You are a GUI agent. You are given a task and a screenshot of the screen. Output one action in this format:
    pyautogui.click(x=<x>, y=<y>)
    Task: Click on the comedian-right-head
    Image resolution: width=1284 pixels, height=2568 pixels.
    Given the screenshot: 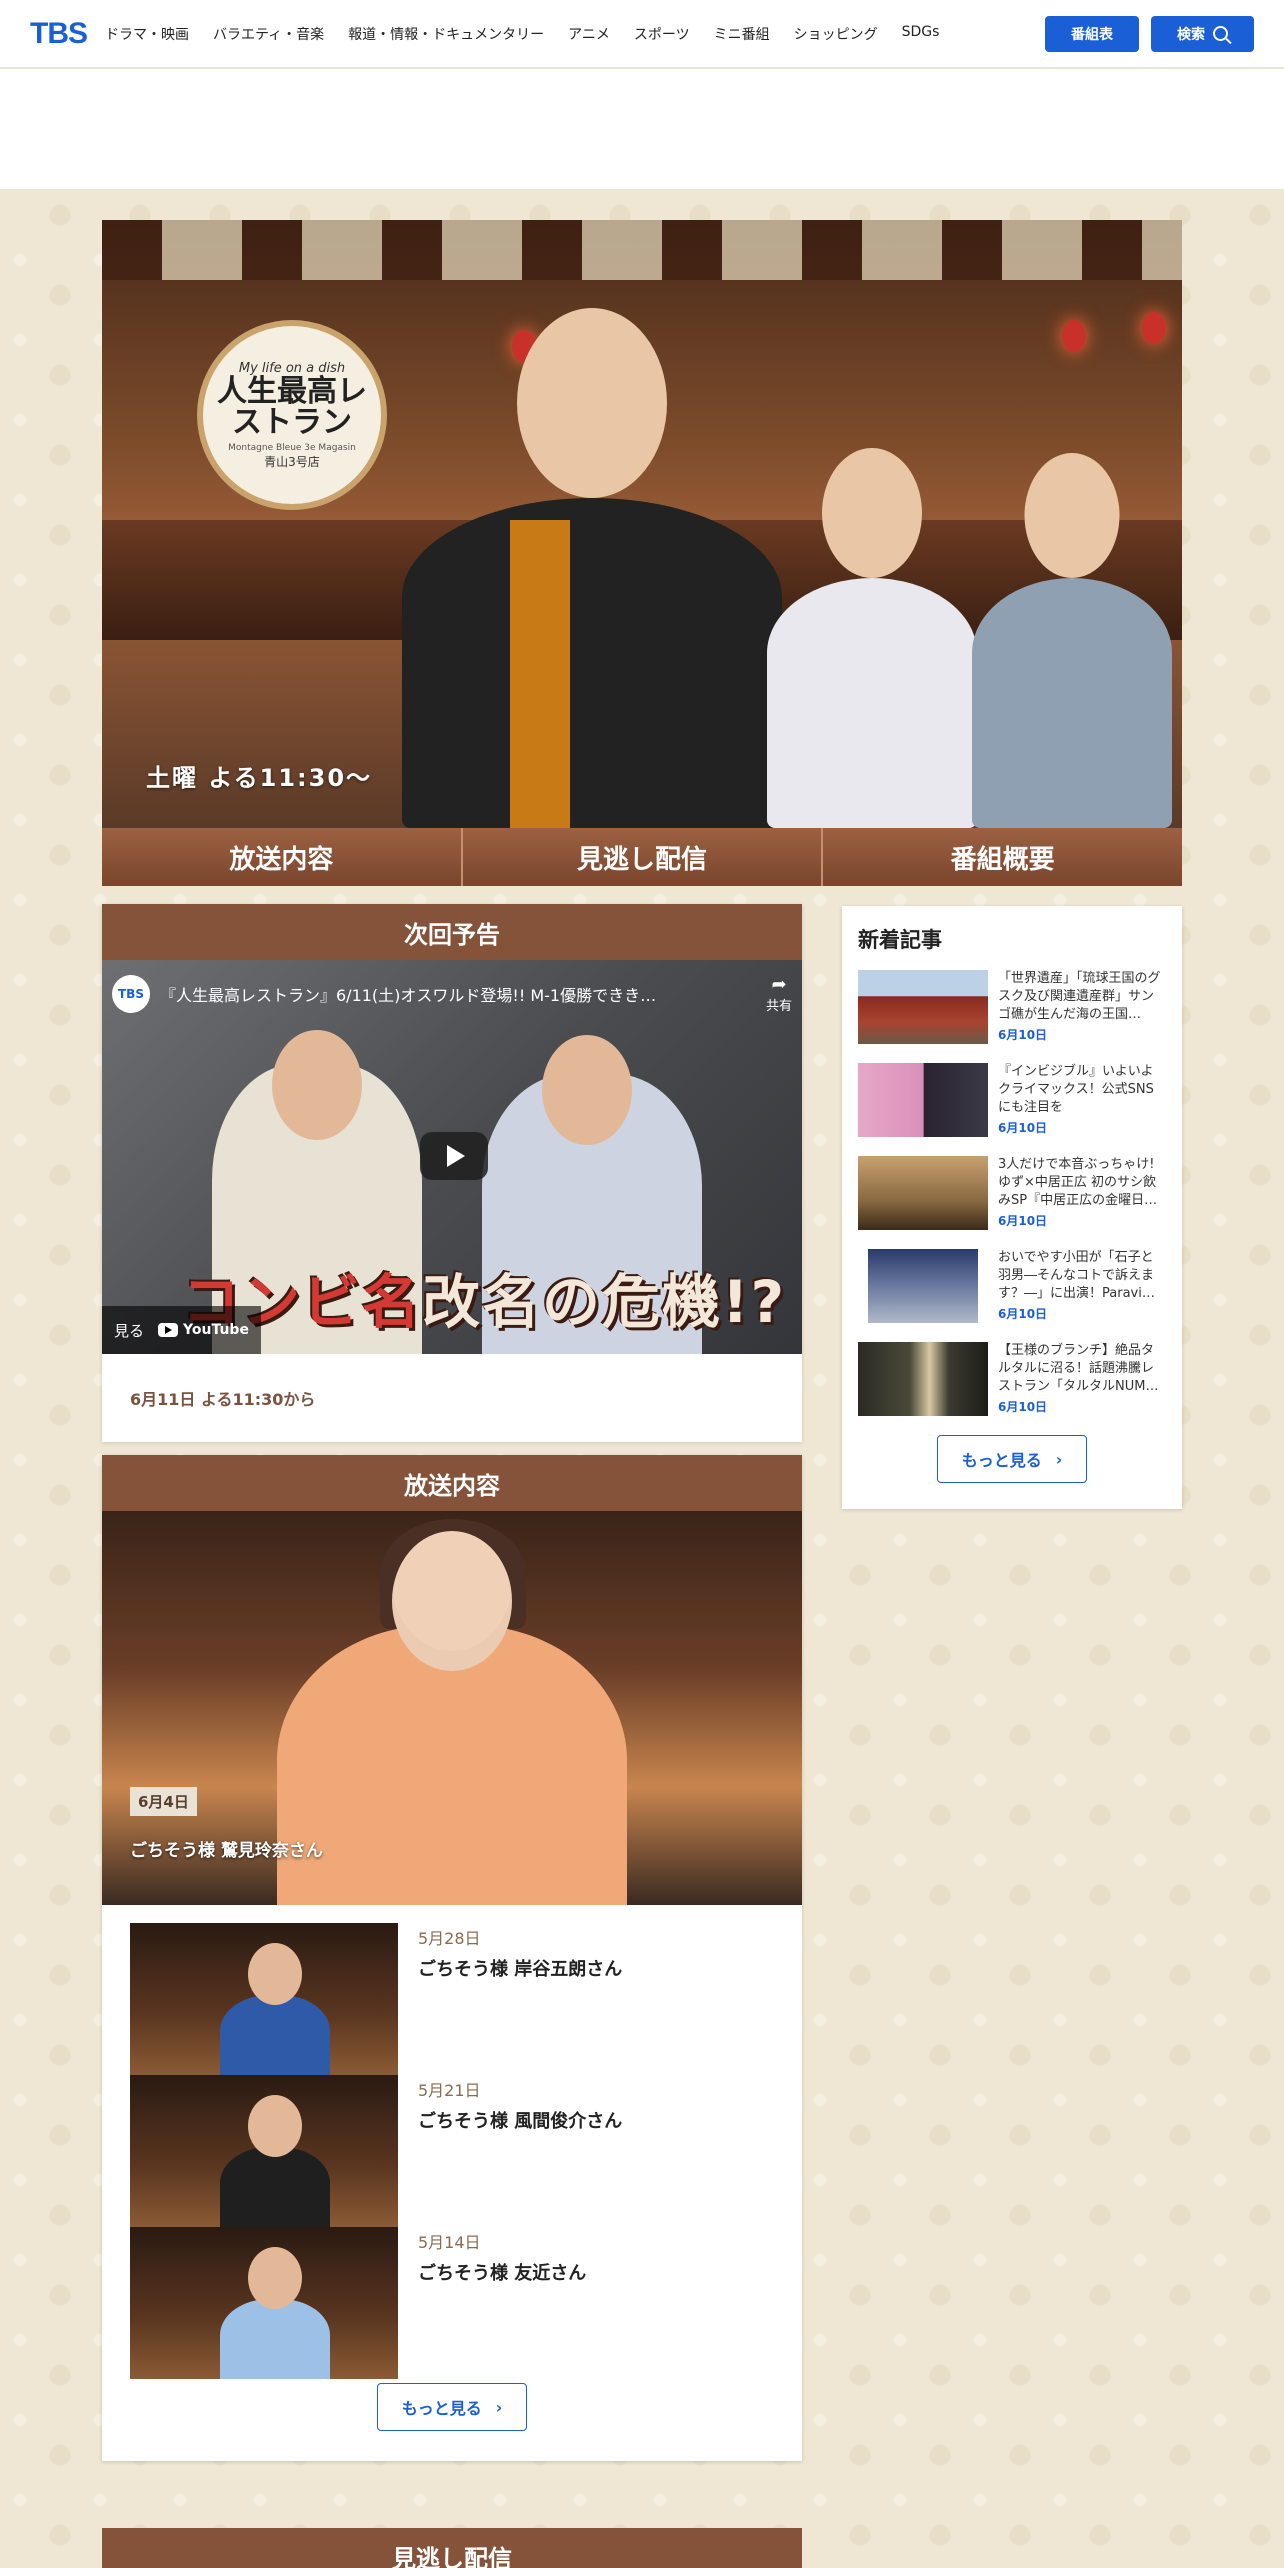 What is the action you would take?
    pyautogui.click(x=587, y=1090)
    